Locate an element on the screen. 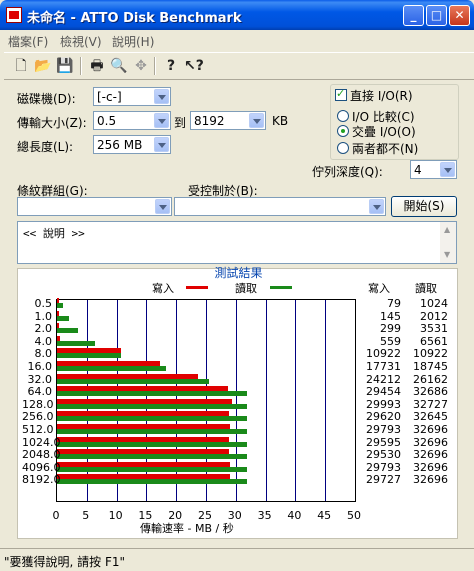 This screenshot has height=571, width=474. controlled-by-select is located at coordinates (280, 206).